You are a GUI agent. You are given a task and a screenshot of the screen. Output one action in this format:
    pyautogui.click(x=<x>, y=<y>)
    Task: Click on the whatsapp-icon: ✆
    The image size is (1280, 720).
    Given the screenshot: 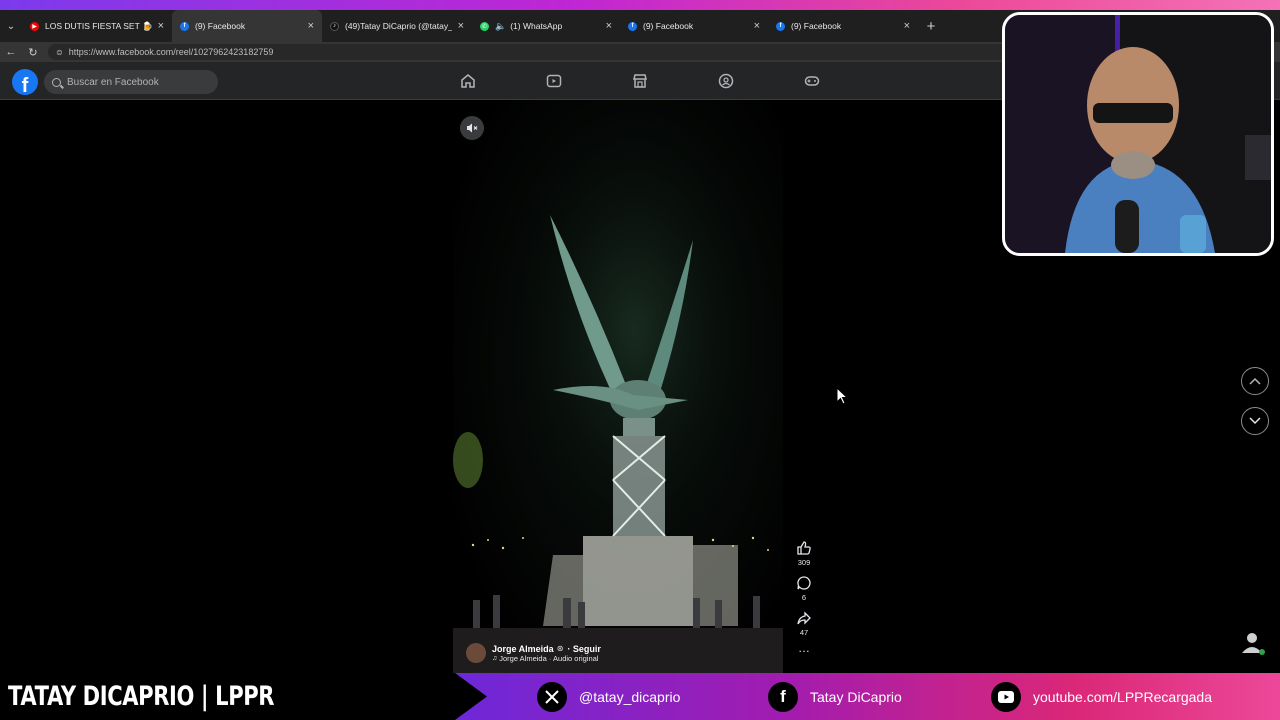 What is the action you would take?
    pyautogui.click(x=484, y=26)
    